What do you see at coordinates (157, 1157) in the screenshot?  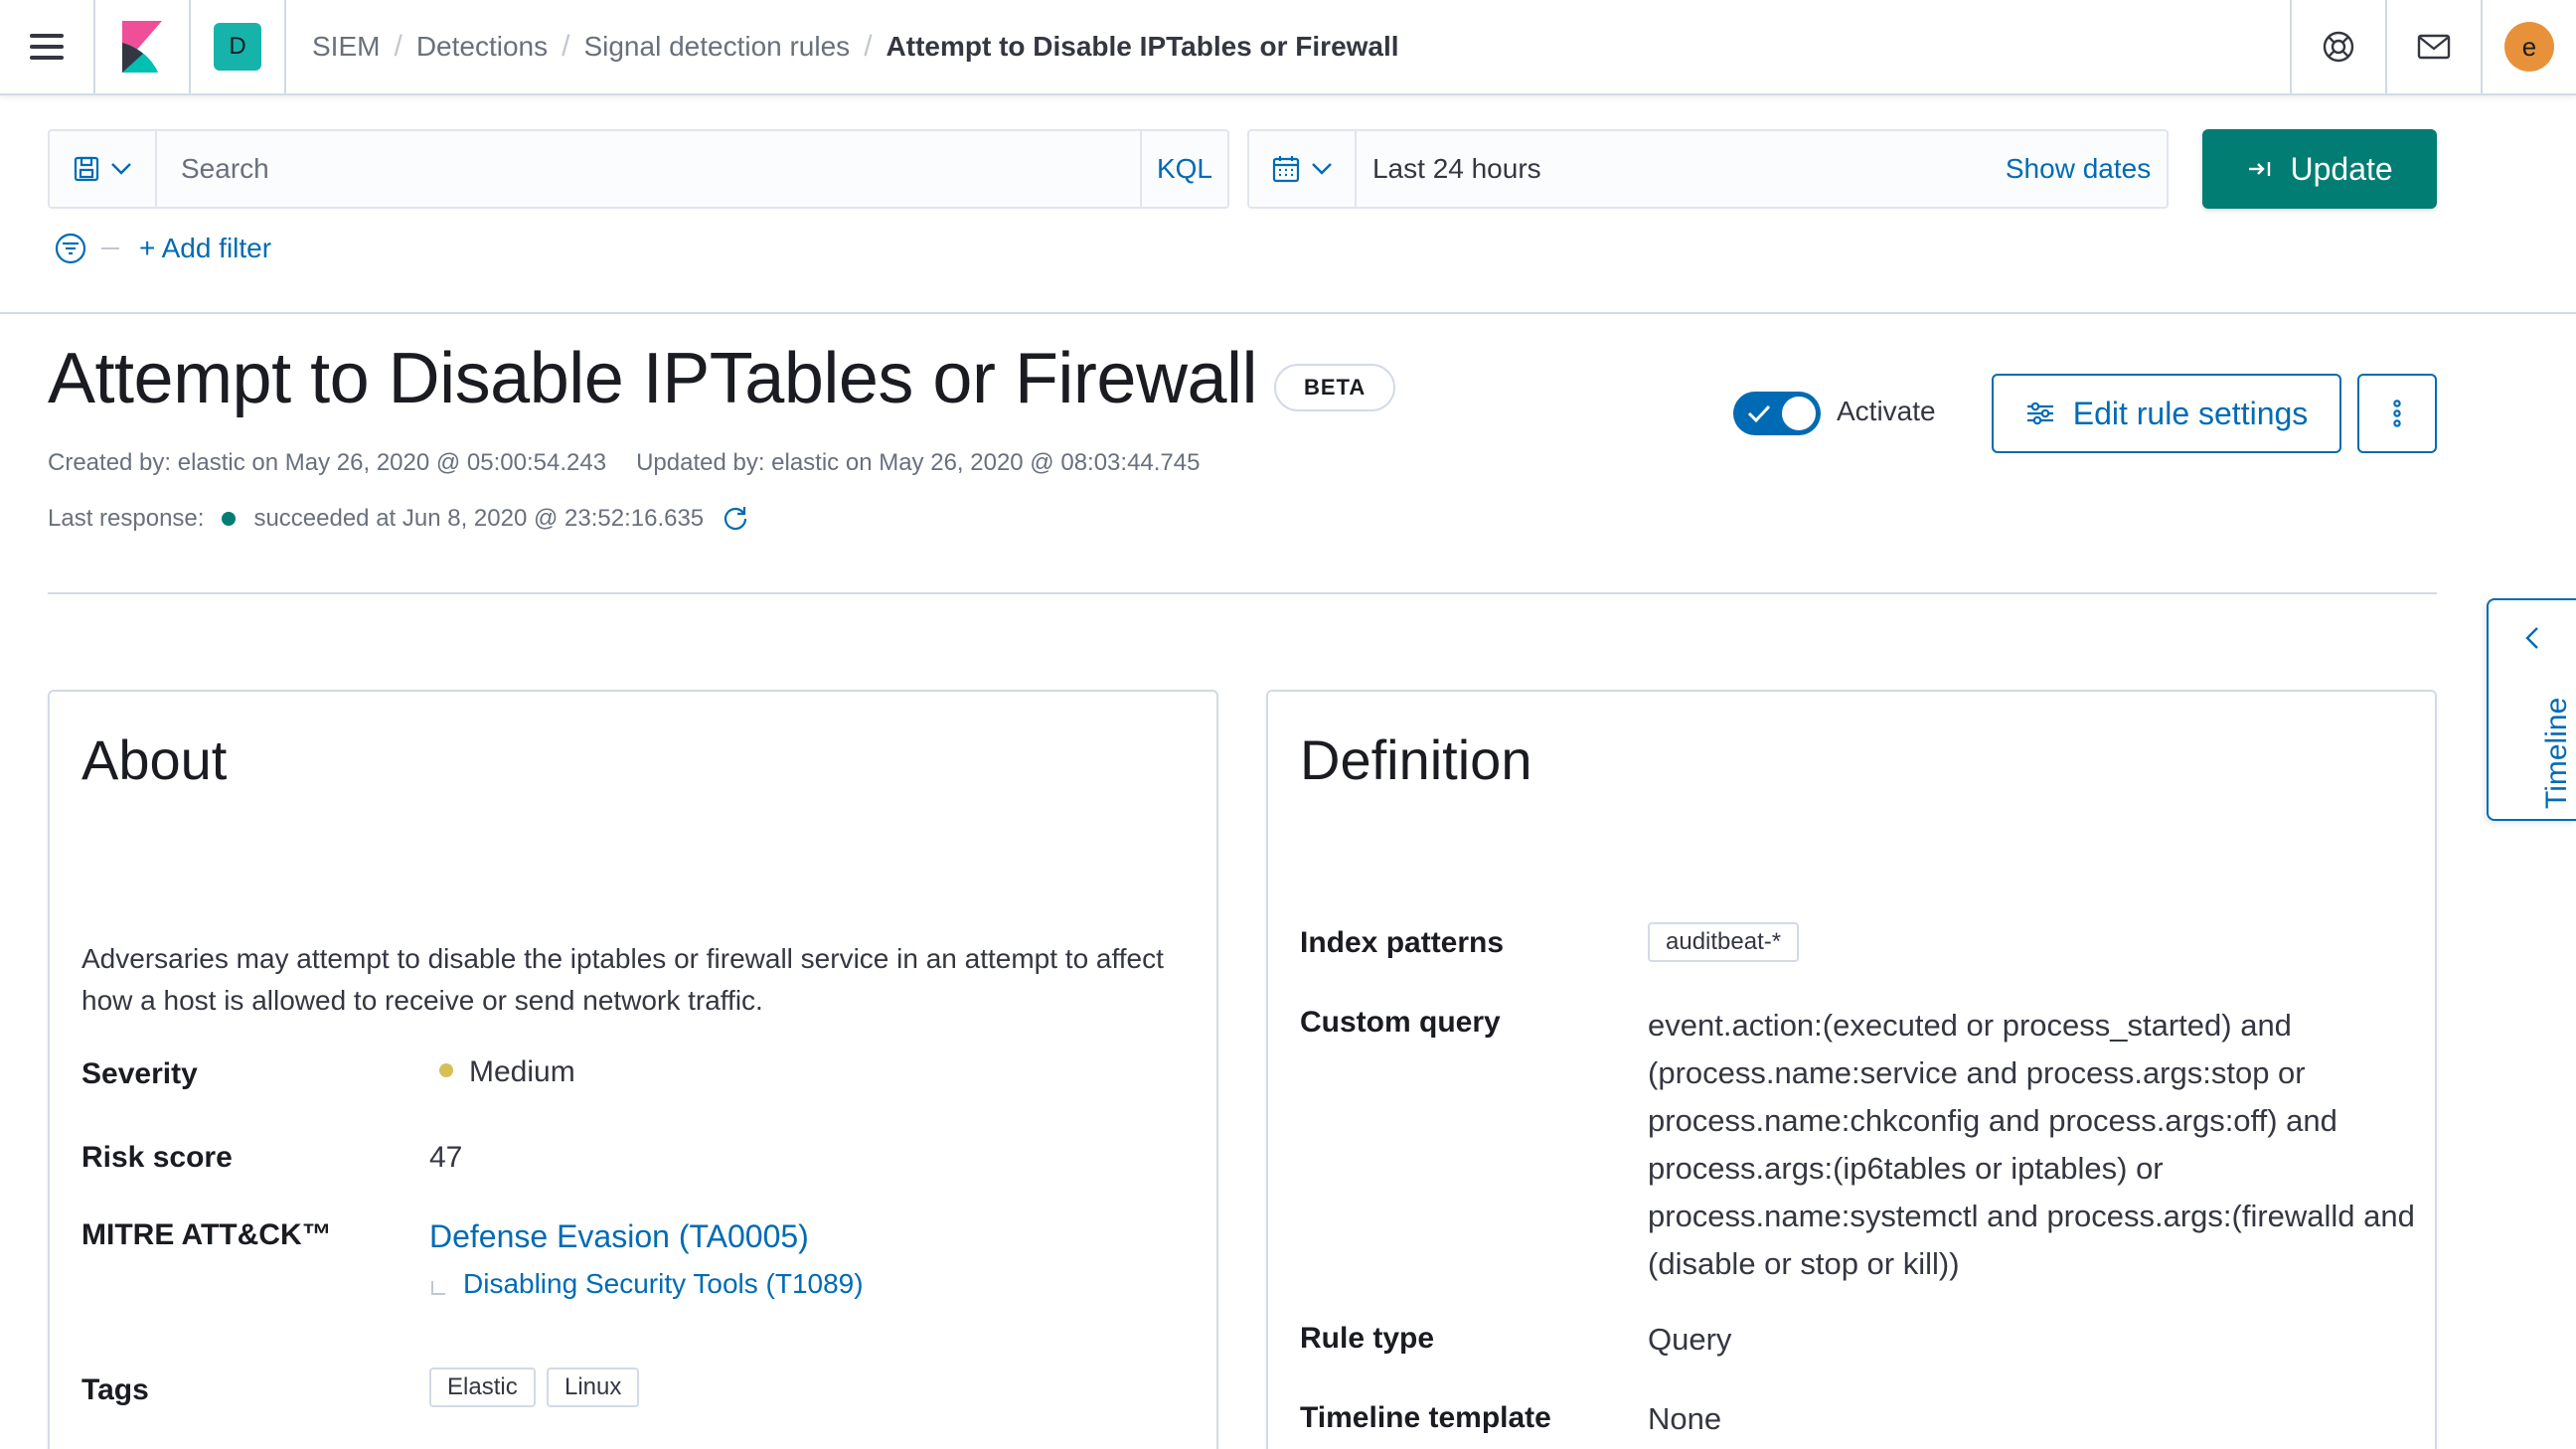 I see `risk-score-label: Risk score` at bounding box center [157, 1157].